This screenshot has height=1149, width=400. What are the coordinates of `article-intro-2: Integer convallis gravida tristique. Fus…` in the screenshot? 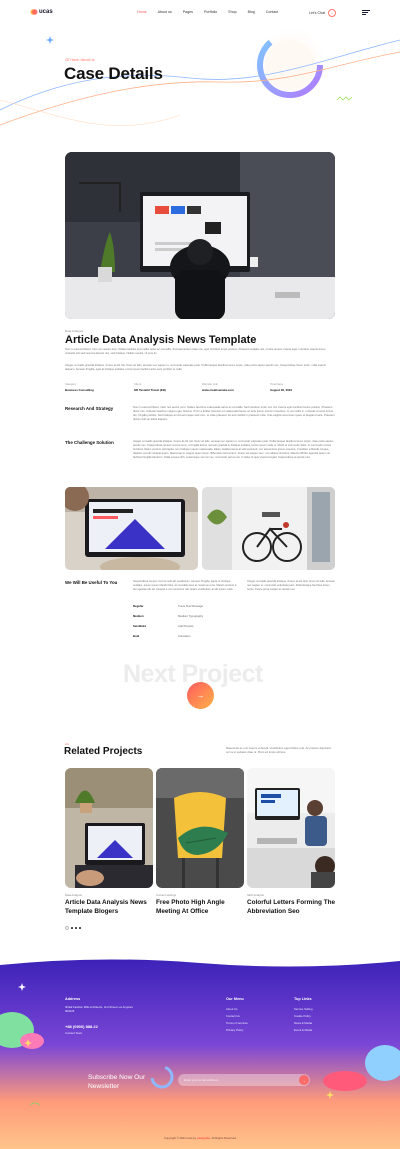 It's located at (195, 367).